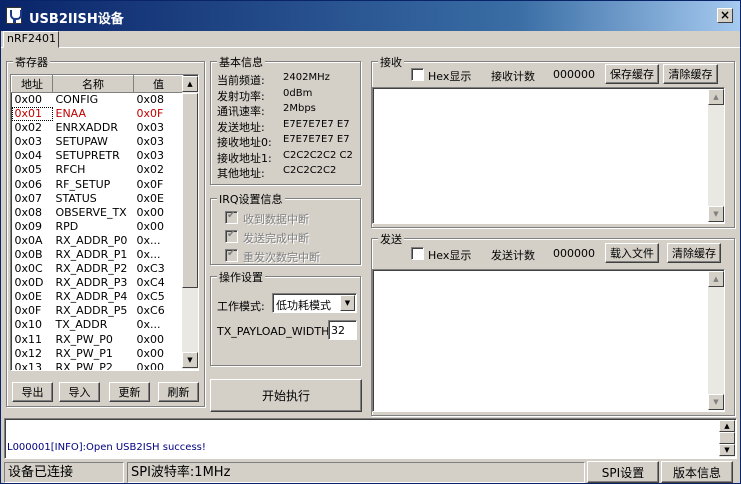 The width and height of the screenshot is (741, 484). Describe the element at coordinates (231, 255) in the screenshot. I see `irq-checkbox-retry` at that location.